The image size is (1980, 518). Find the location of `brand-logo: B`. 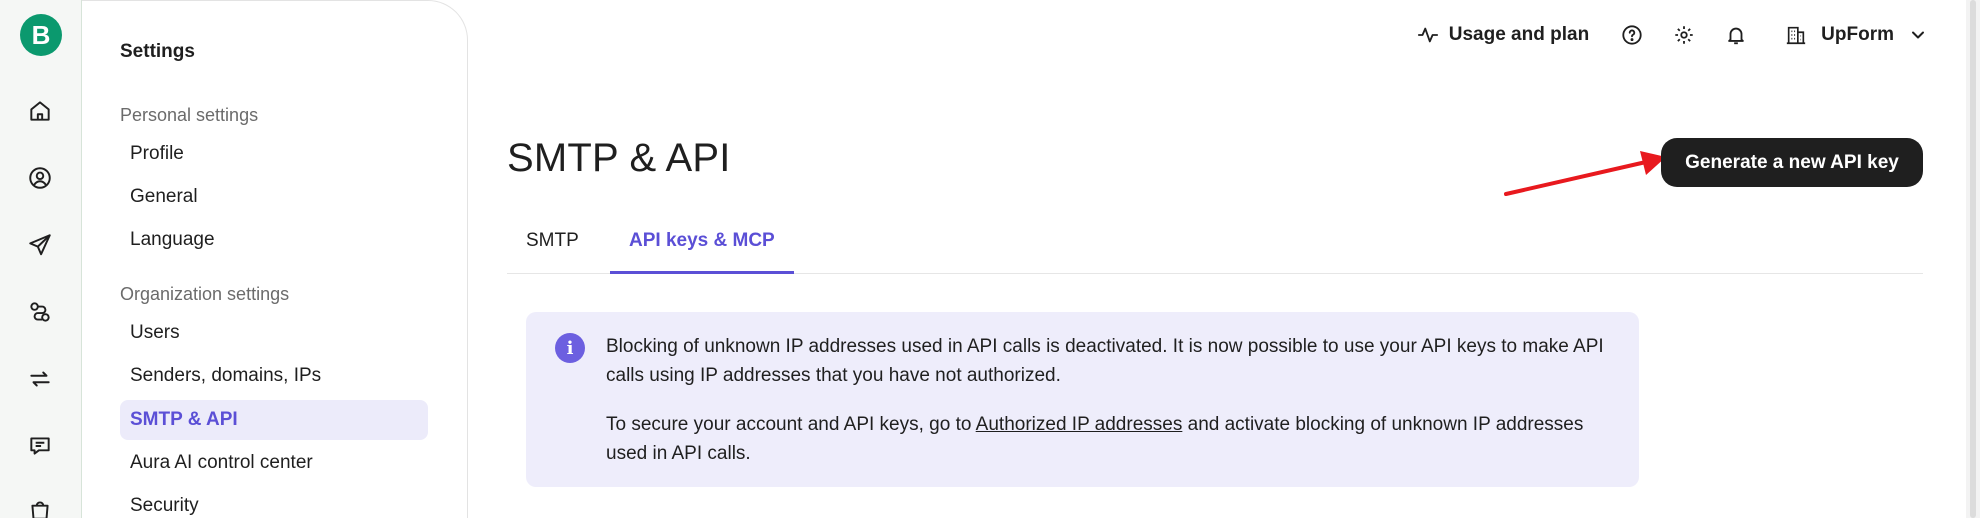

brand-logo: B is located at coordinates (41, 35).